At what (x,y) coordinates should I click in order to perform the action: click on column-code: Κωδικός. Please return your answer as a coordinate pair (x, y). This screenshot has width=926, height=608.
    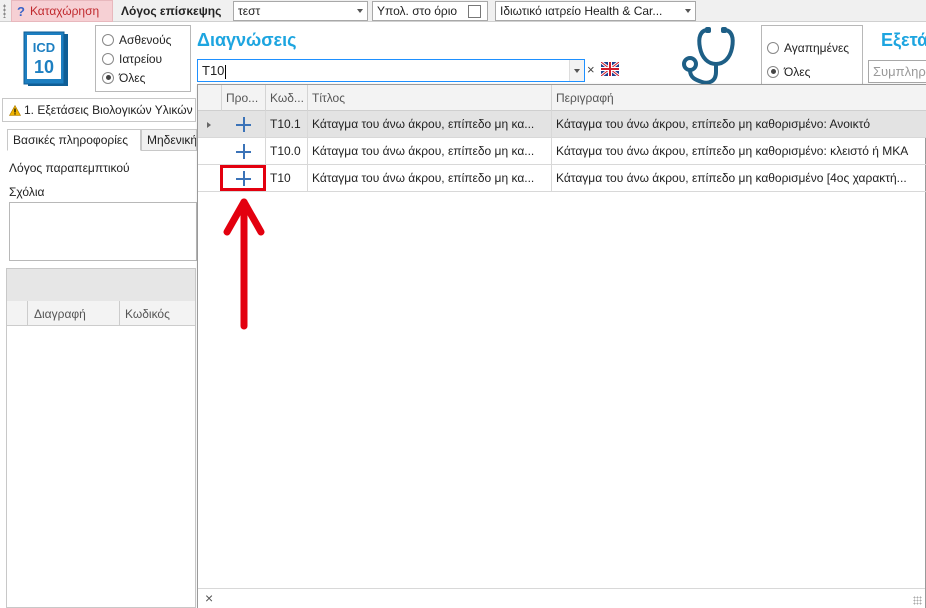
    Looking at the image, I should click on (147, 314).